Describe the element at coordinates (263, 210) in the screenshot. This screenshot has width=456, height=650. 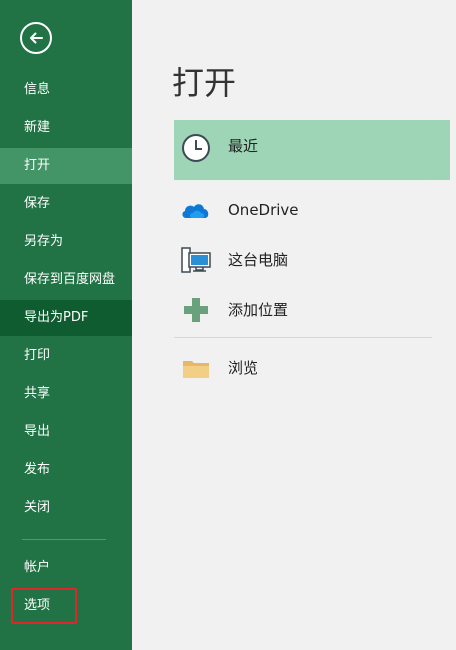
I see `location-label: OneDrive` at that location.